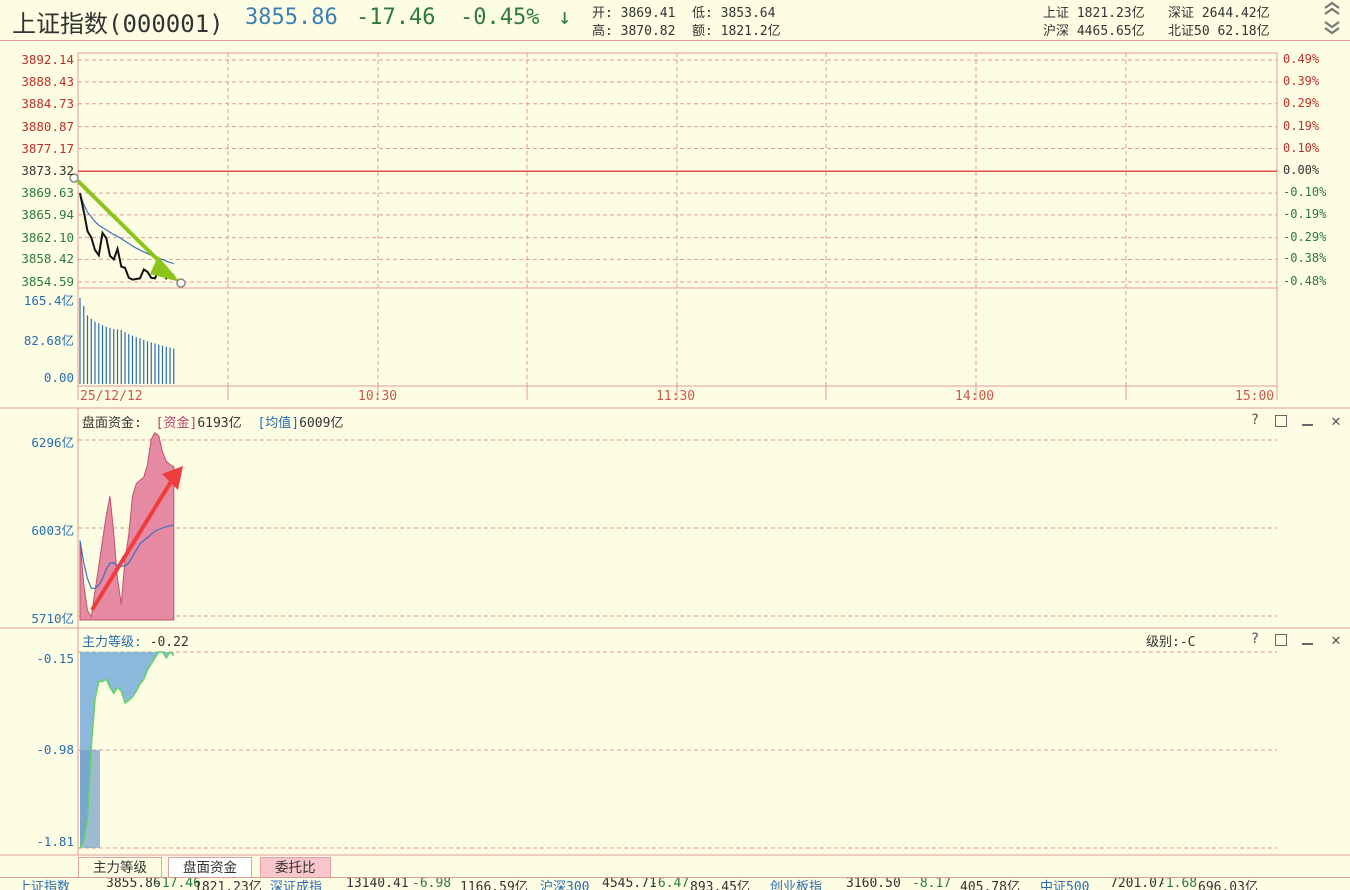  Describe the element at coordinates (55, 841) in the screenshot. I see `main-tick: -1.81` at that location.